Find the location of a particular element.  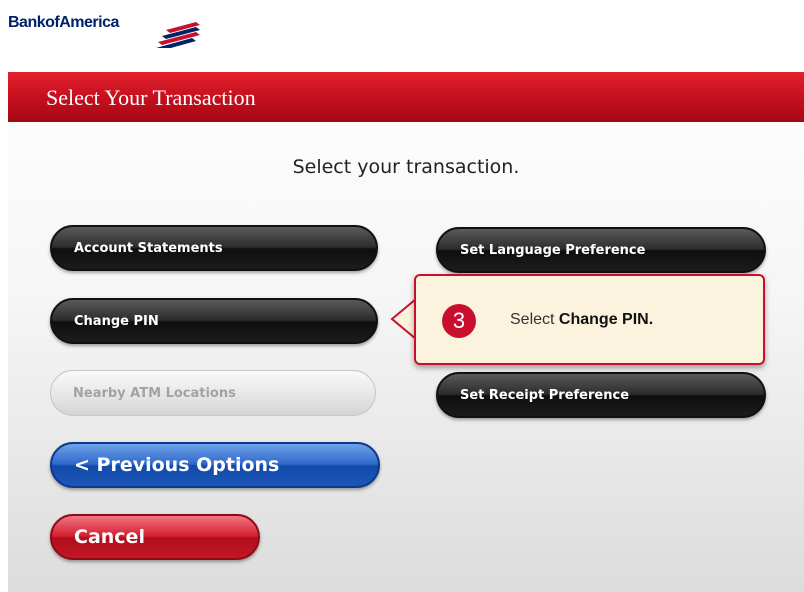

bank-logo: BankofAmerica is located at coordinates (108, 28).